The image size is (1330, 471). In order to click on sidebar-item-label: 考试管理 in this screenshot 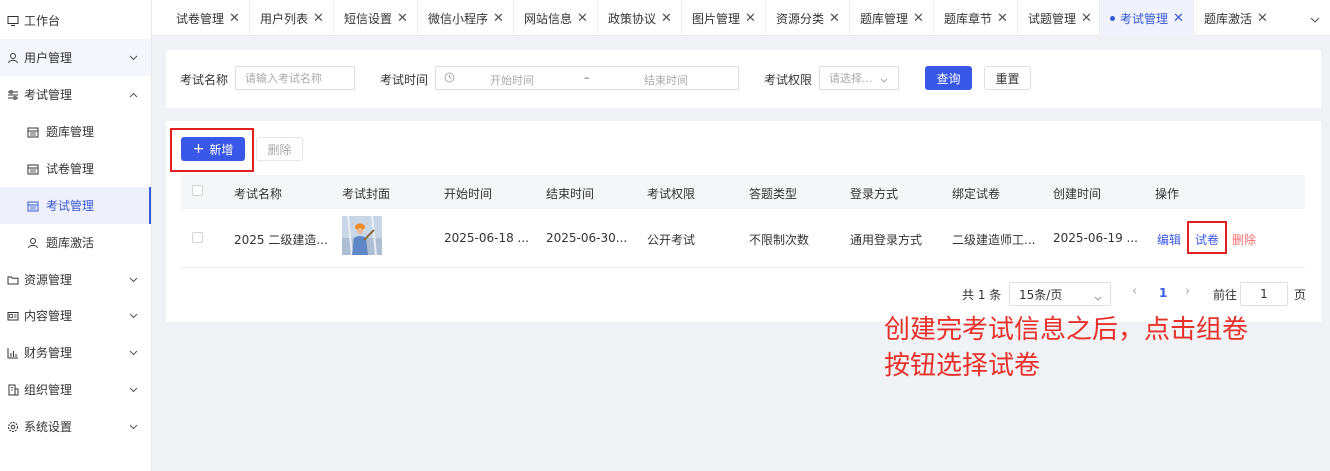, I will do `click(48, 95)`.